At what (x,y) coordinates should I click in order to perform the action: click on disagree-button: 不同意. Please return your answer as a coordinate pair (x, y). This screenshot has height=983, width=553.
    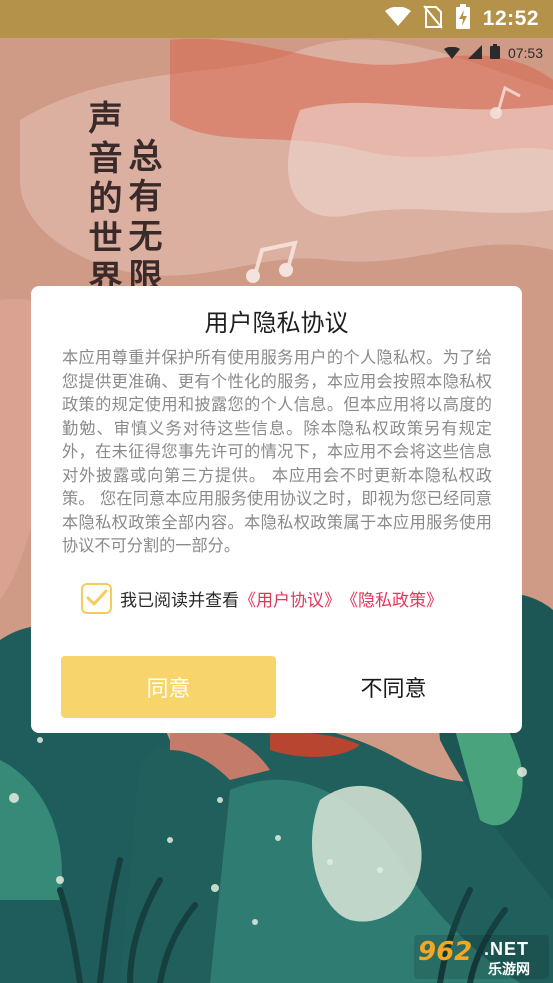
    Looking at the image, I should click on (393, 687).